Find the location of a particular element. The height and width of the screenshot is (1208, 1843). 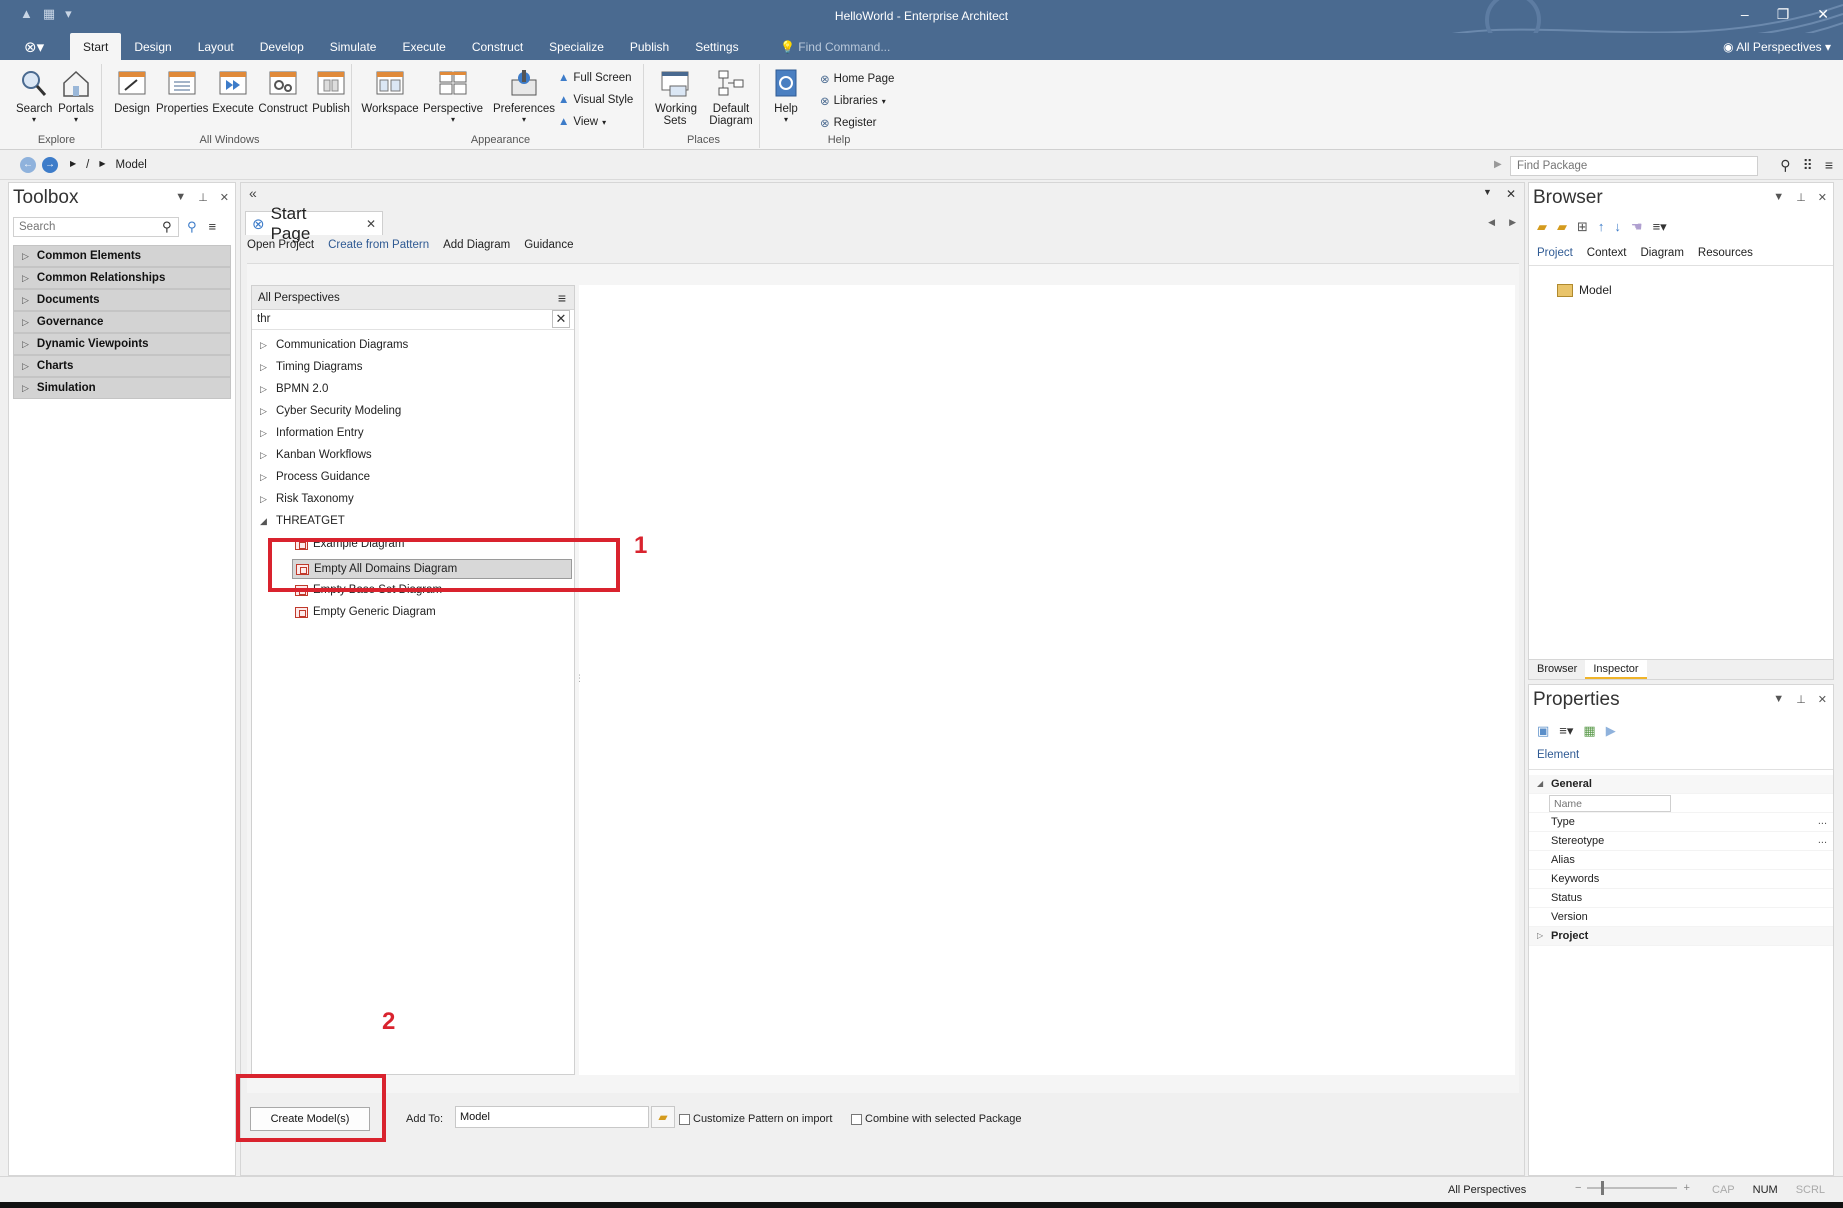

workspace-ribbon-button: Workspace is located at coordinates (390, 91).